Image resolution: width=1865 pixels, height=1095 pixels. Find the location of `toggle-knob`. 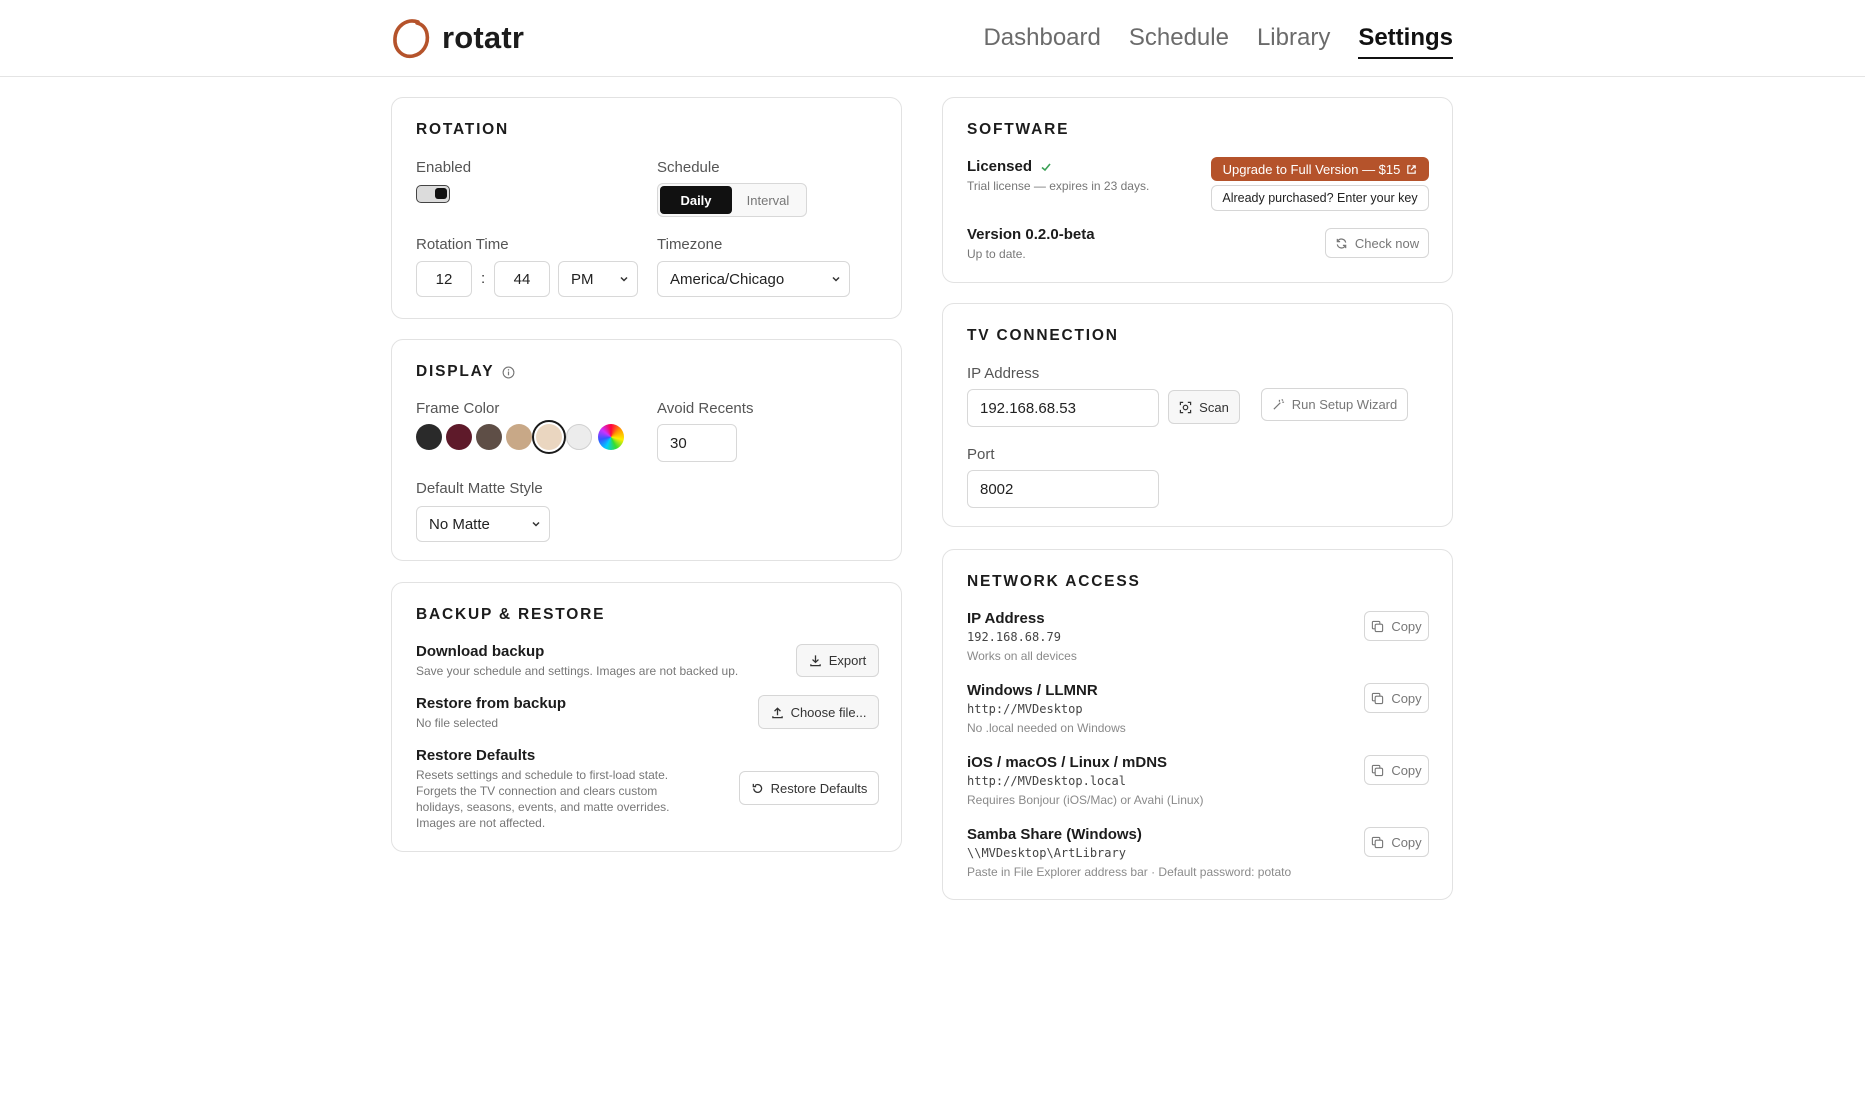

toggle-knob is located at coordinates (441, 193).